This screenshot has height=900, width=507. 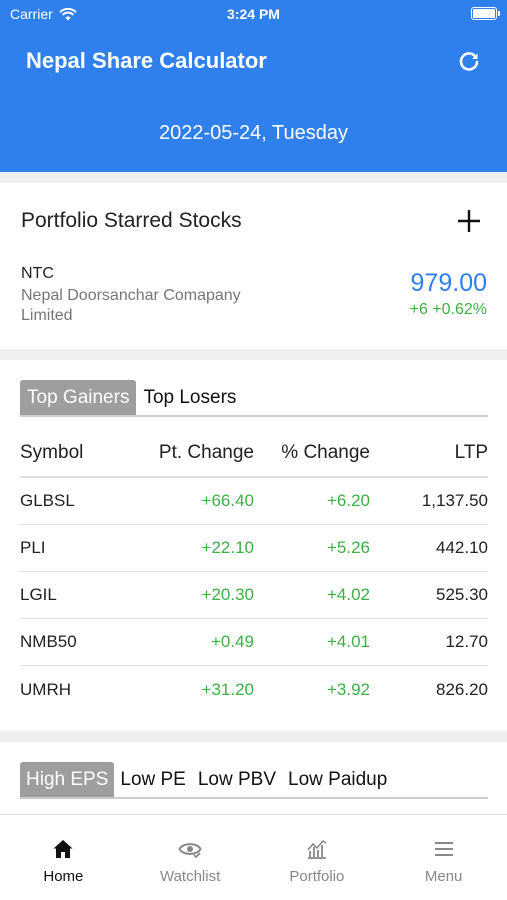 I want to click on column-header-pct-change: % Change, so click(x=312, y=453).